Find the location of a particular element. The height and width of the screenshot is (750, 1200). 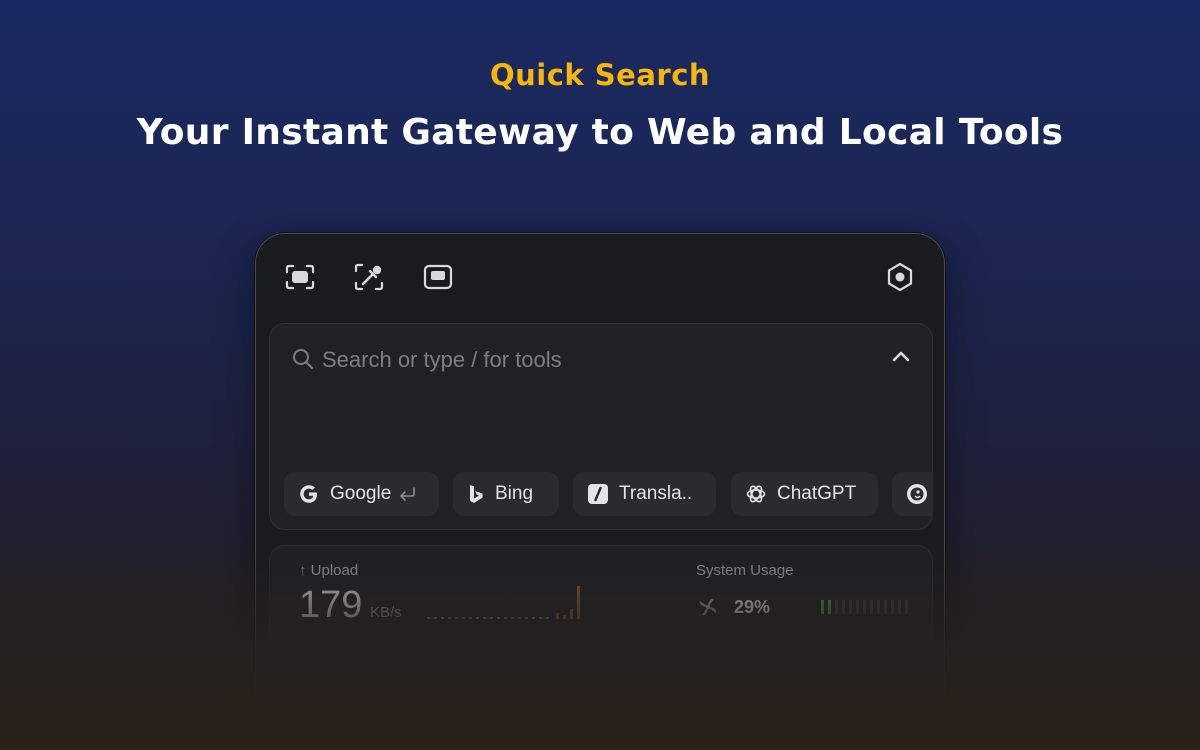

upload-label: ↑ Upload is located at coordinates (329, 570).